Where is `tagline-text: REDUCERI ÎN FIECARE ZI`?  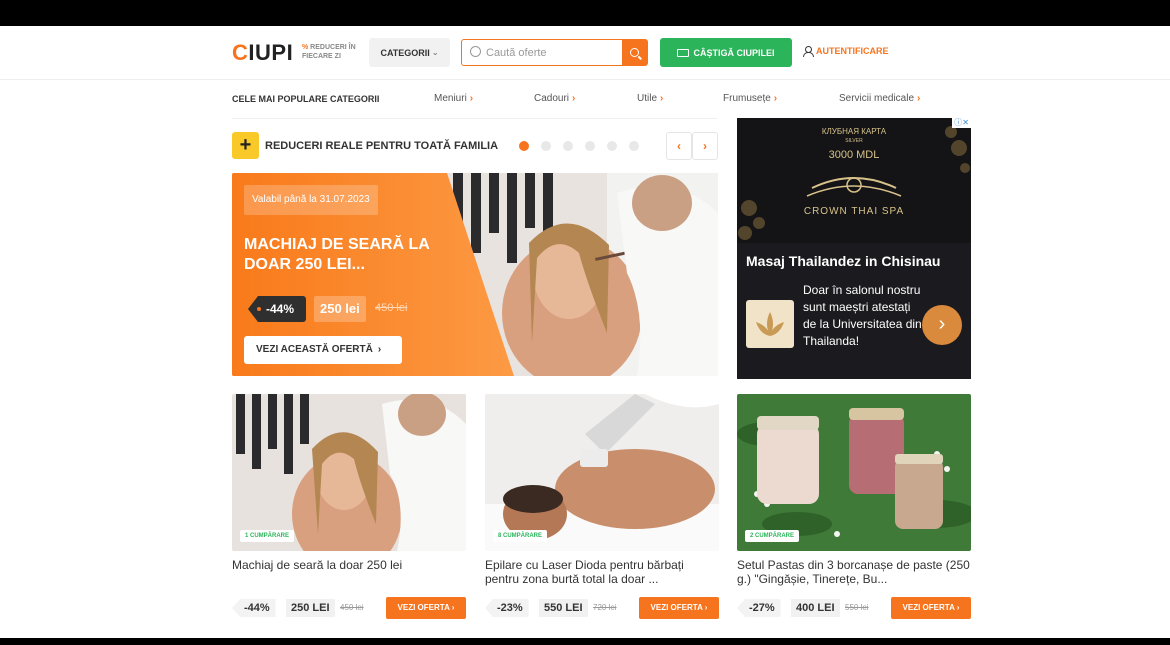 tagline-text: REDUCERI ÎN FIECARE ZI is located at coordinates (329, 52).